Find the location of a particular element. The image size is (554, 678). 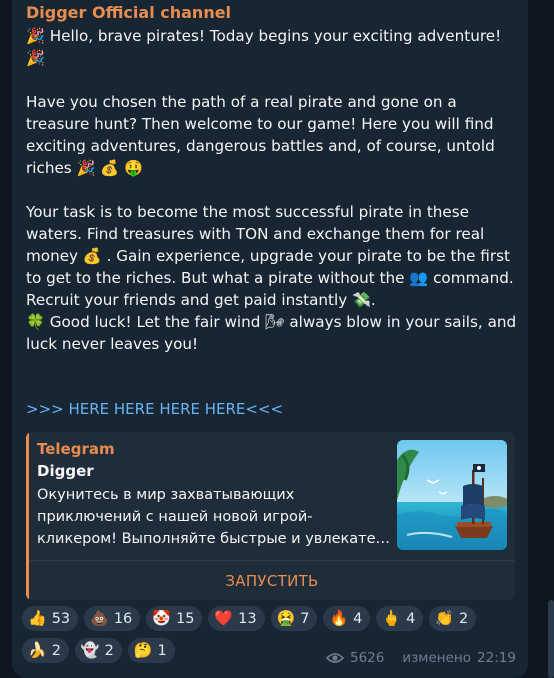

preview-image is located at coordinates (452, 495).